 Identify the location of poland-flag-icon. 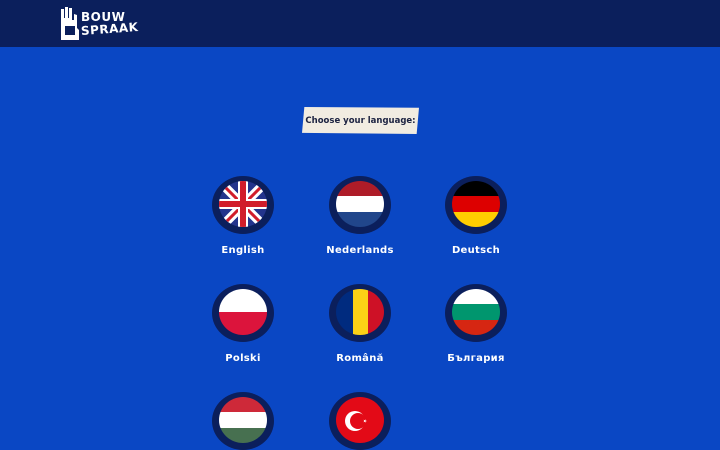
(243, 313).